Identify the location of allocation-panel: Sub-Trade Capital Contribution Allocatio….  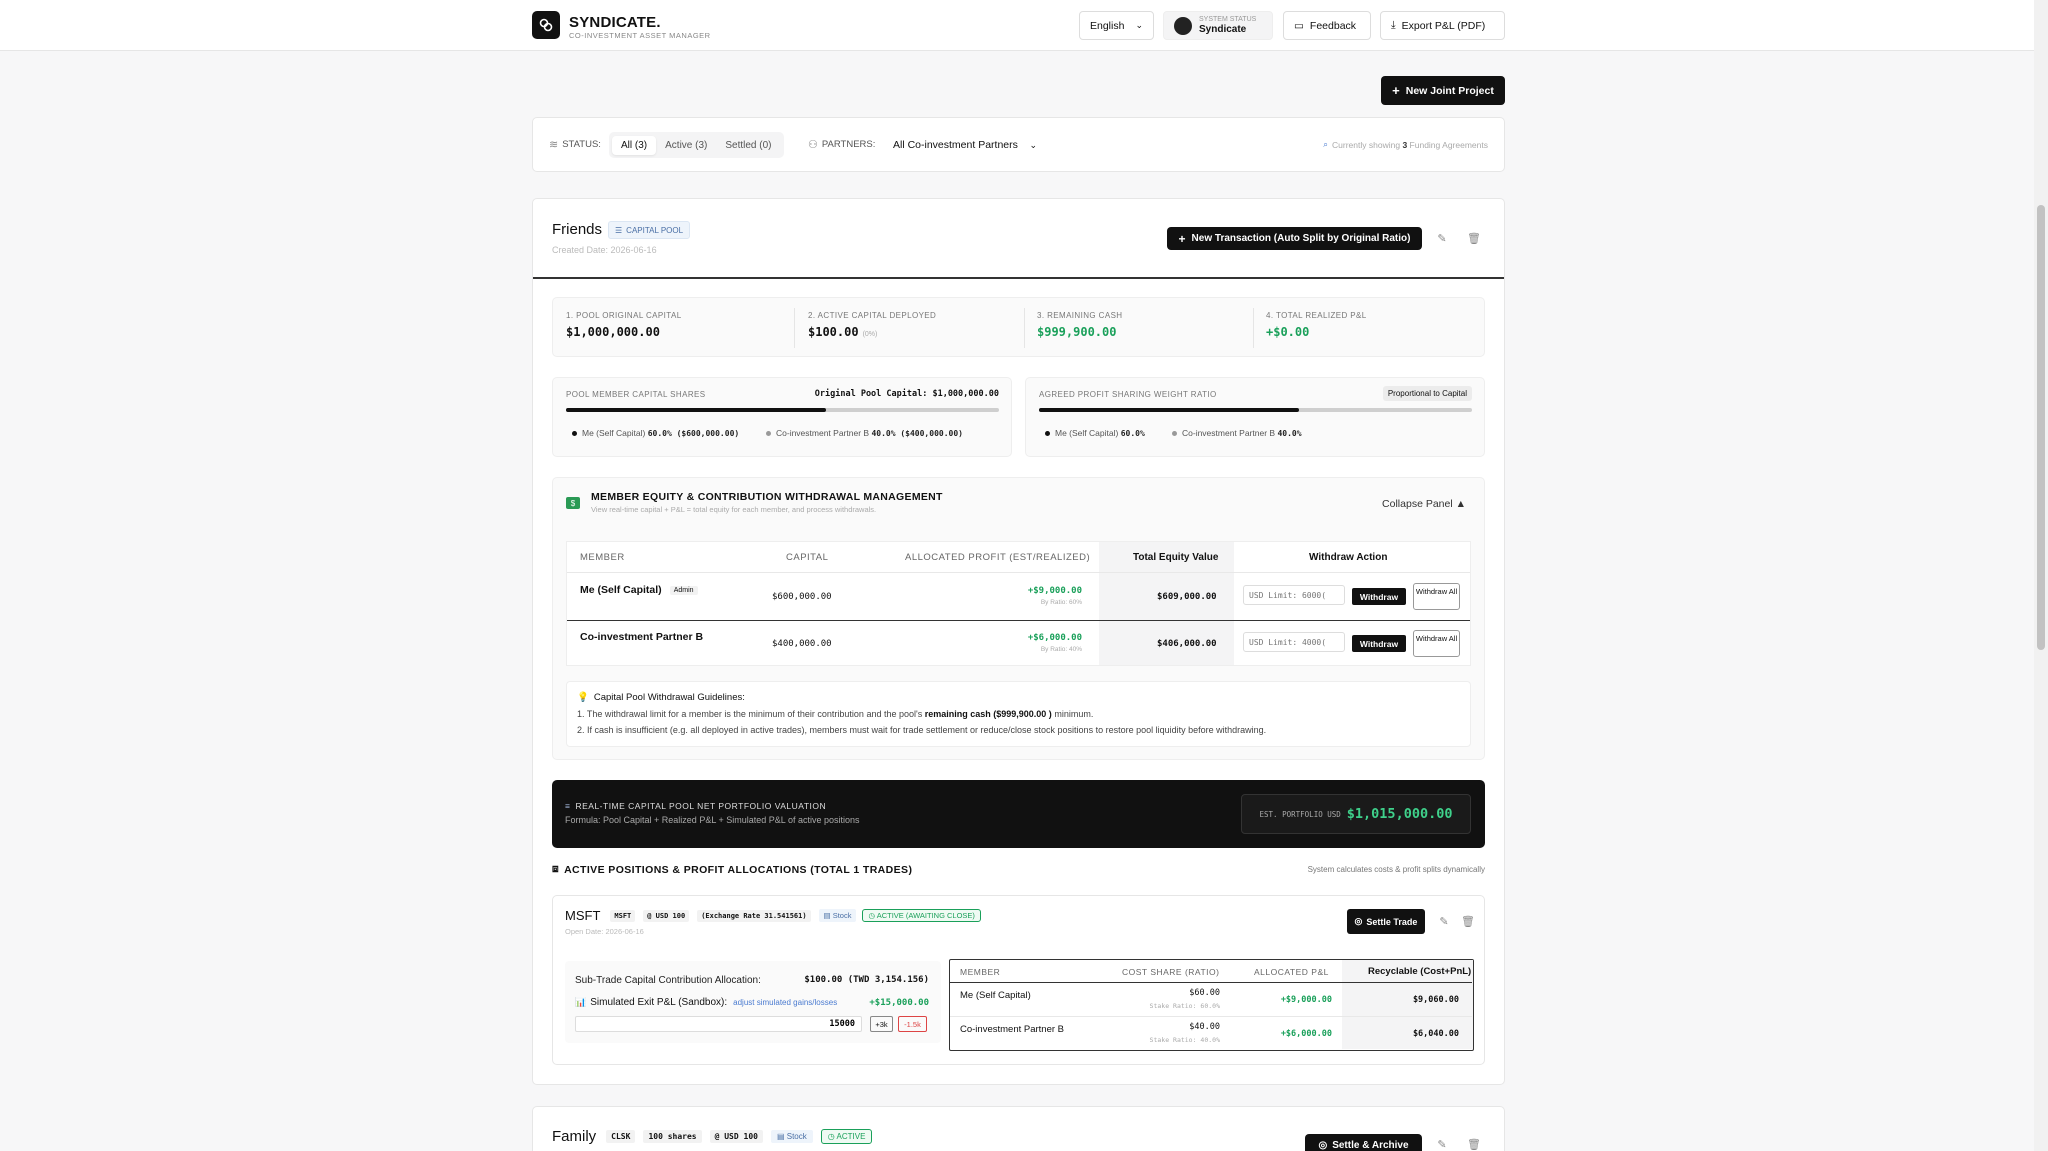
(753, 1002).